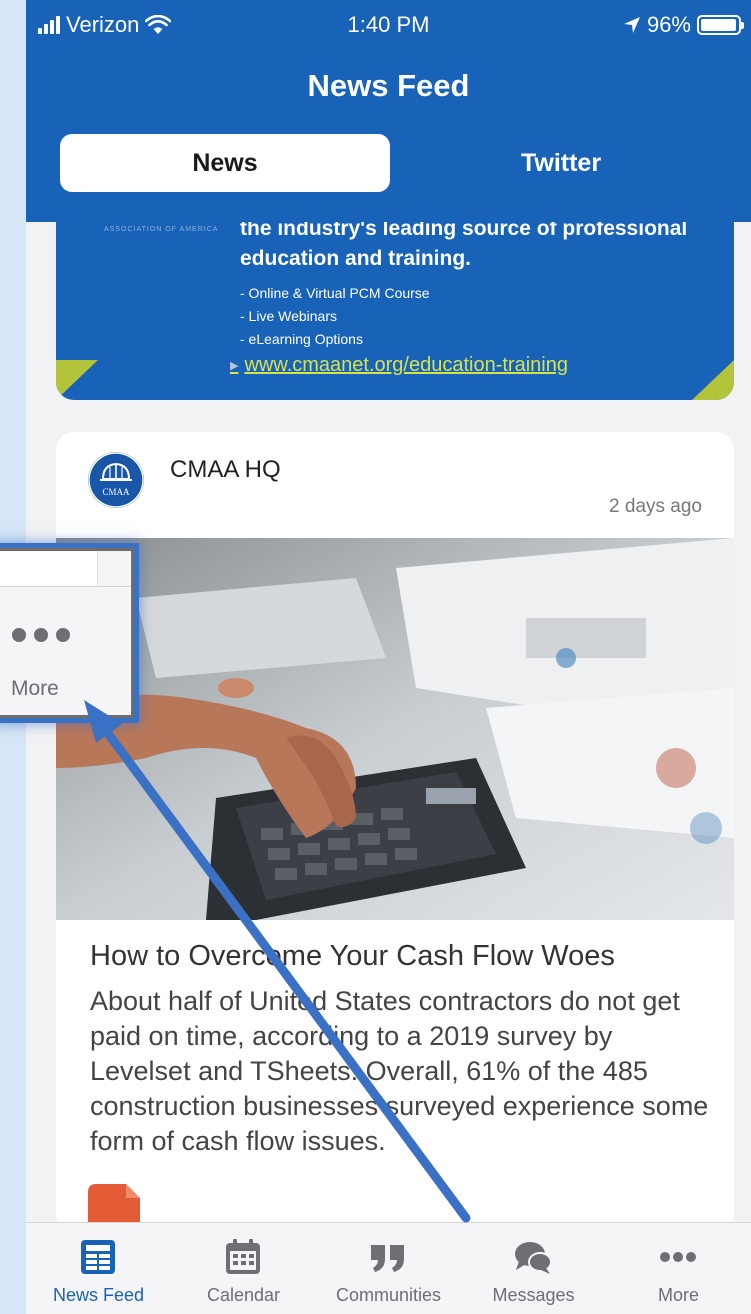  What do you see at coordinates (655, 506) in the screenshot?
I see `post-timestamp: 2 days ago` at bounding box center [655, 506].